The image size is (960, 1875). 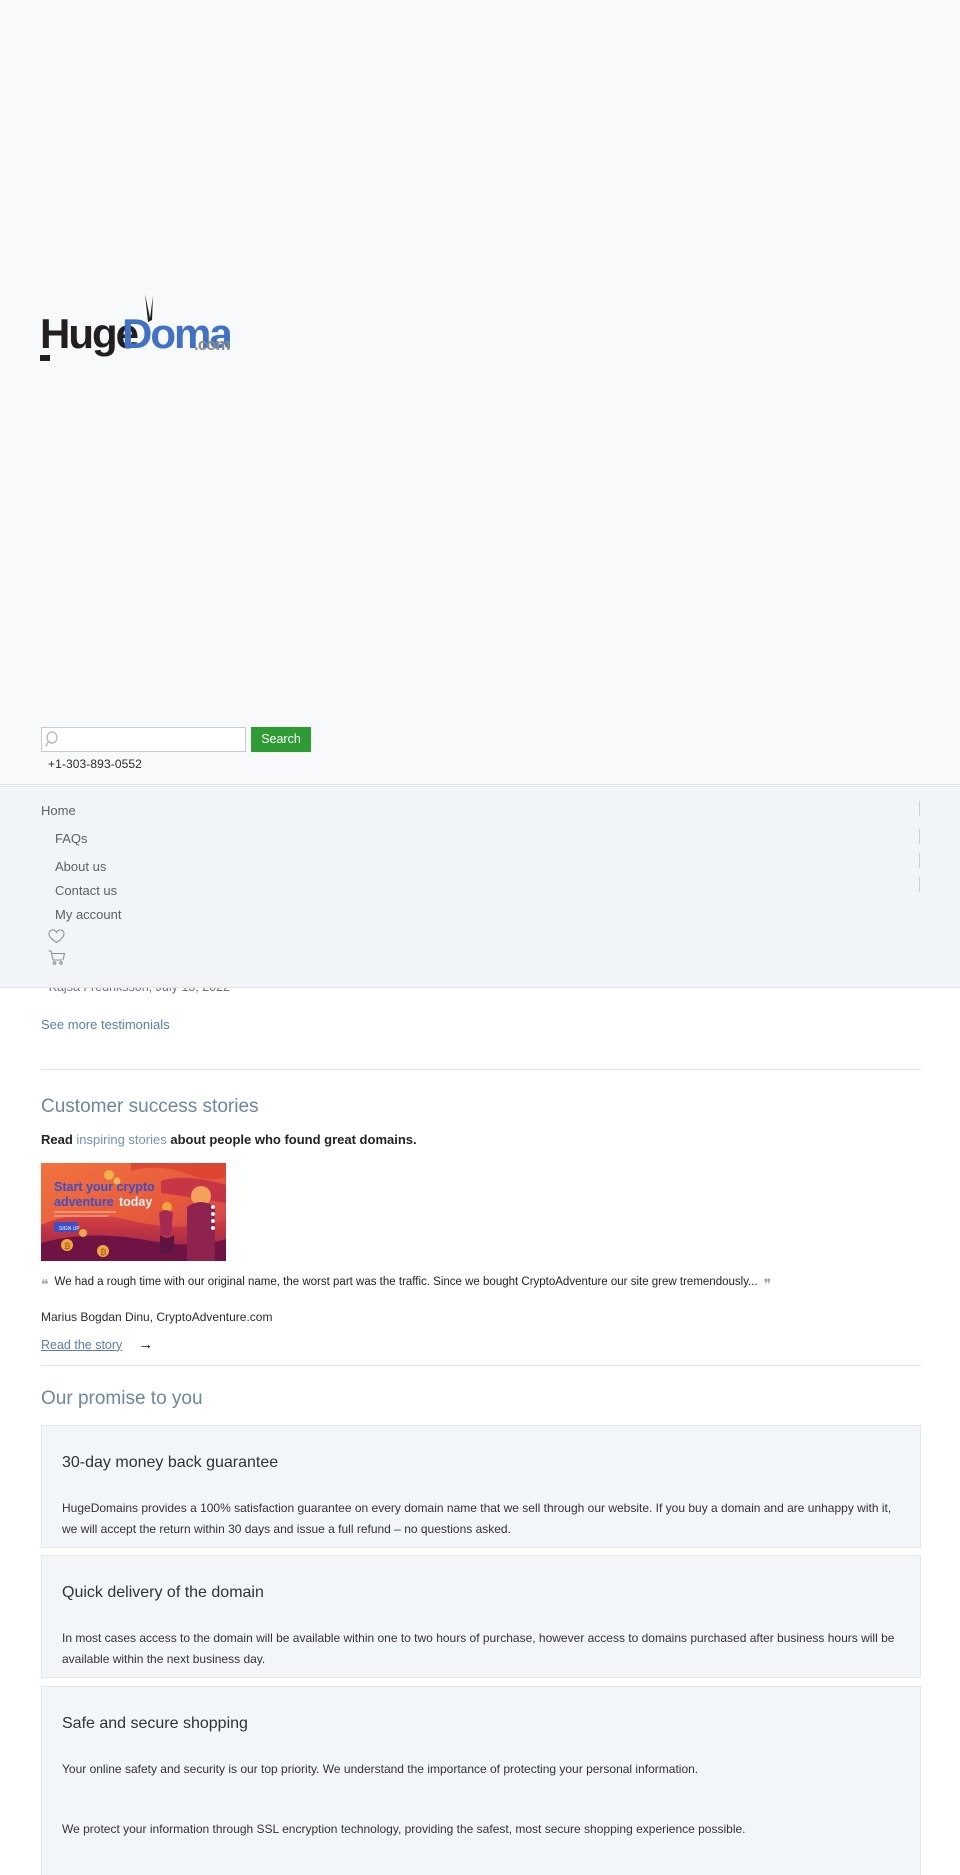 What do you see at coordinates (105, 1024) in the screenshot?
I see `see-more-testimonials-link: See more testimonials` at bounding box center [105, 1024].